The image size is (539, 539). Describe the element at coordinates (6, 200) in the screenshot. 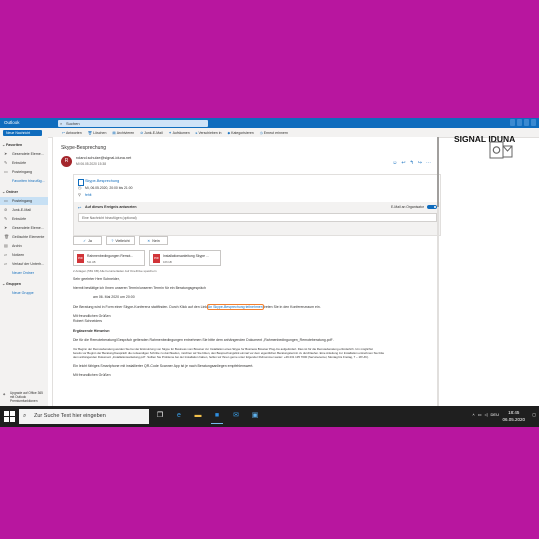

I see `inbox-icon: ▭` at that location.